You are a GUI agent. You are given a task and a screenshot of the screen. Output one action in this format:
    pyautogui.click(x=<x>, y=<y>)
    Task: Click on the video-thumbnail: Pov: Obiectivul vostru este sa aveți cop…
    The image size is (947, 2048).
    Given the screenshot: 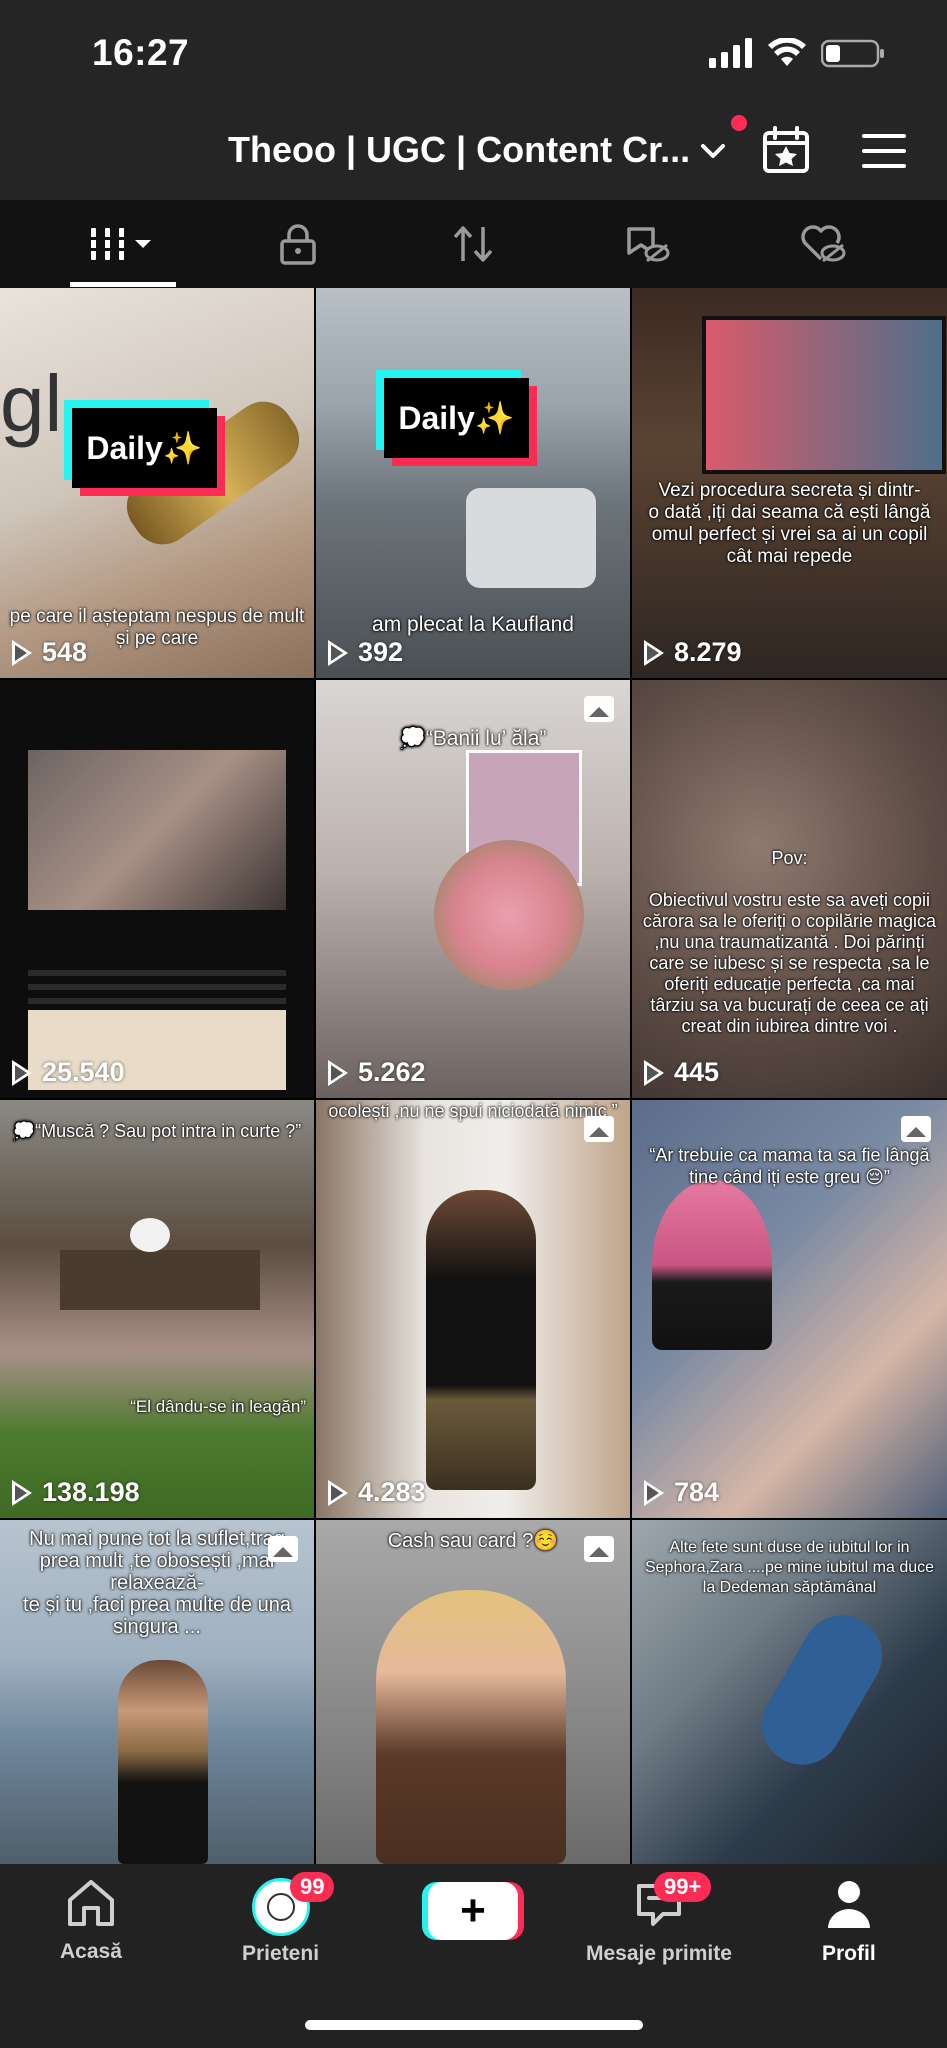 What is the action you would take?
    pyautogui.click(x=789, y=889)
    